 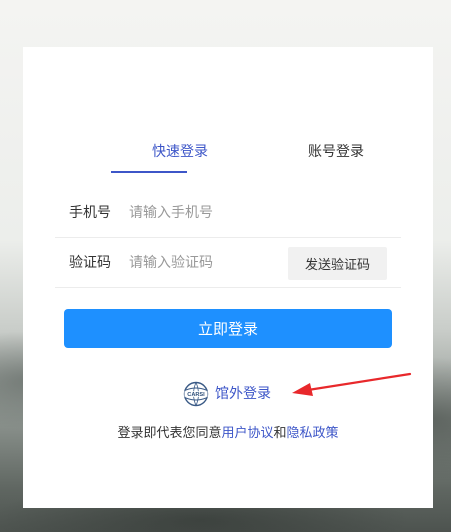 What do you see at coordinates (240, 157) in the screenshot?
I see `login-tabs: 快速登录 账号登录` at bounding box center [240, 157].